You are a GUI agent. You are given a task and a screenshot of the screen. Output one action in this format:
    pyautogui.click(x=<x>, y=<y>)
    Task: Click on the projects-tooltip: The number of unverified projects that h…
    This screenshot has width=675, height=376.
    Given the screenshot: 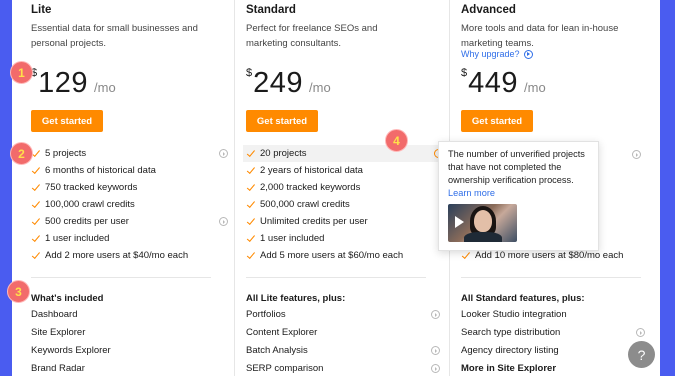 What is the action you would take?
    pyautogui.click(x=518, y=196)
    